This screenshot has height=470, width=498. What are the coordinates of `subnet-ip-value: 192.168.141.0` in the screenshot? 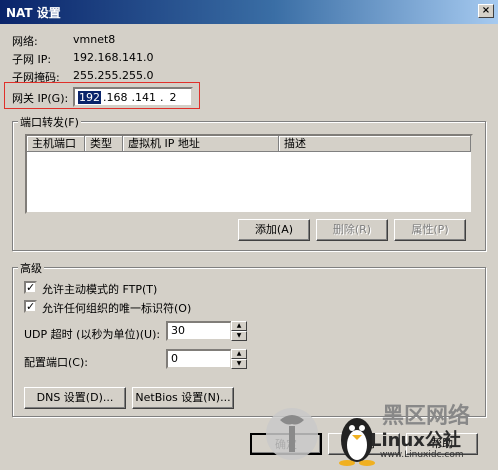 It's located at (113, 57).